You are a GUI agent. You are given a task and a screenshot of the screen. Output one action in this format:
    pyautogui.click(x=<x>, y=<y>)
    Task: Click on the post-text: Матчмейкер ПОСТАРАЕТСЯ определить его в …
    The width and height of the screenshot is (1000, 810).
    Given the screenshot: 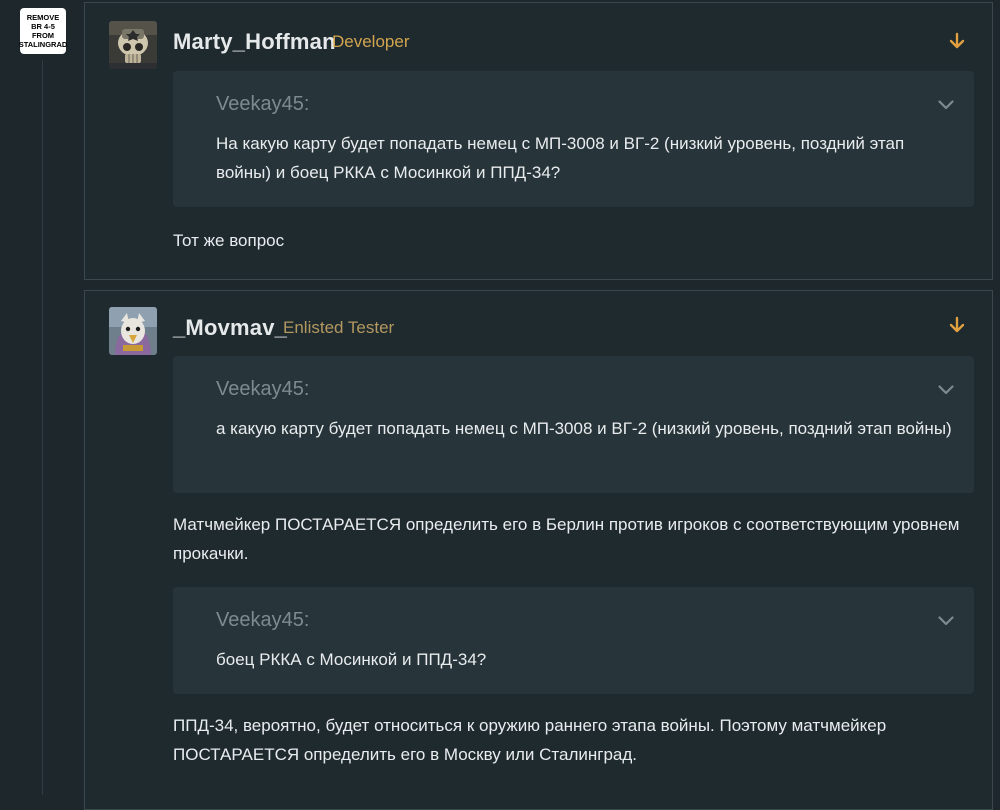 What is the action you would take?
    pyautogui.click(x=566, y=539)
    